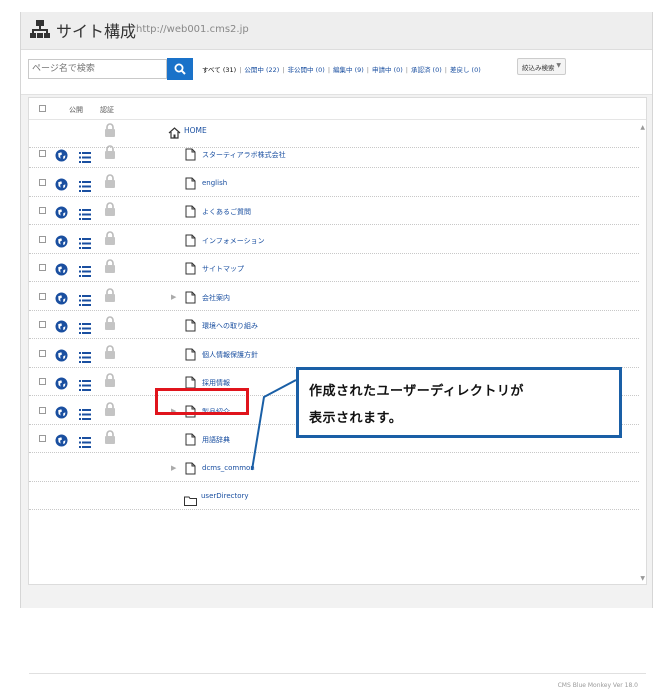 This screenshot has height=694, width=666. Describe the element at coordinates (416, 391) in the screenshot. I see `callout-line-1: 作成されたユーザーディレクトリが` at that location.